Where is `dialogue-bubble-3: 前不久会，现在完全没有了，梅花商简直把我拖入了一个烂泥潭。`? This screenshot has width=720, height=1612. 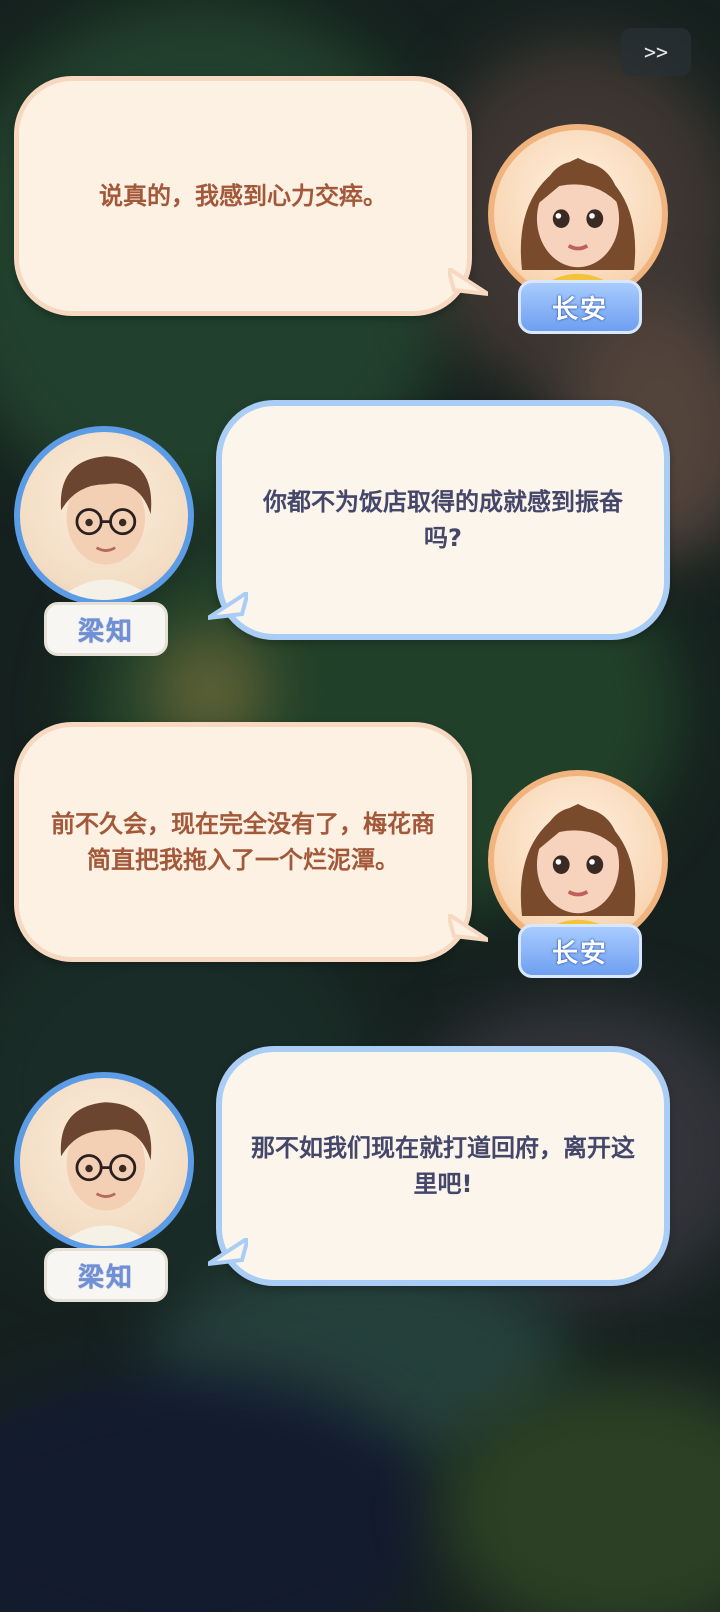 dialogue-bubble-3: 前不久会，现在完全没有了，梅花商简直把我拖入了一个烂泥潭。 is located at coordinates (243, 842).